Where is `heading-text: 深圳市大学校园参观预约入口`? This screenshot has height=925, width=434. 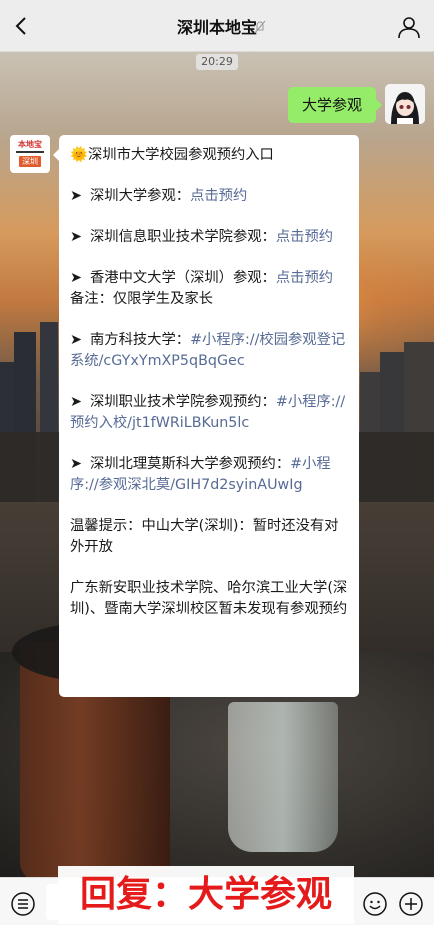 heading-text: 深圳市大学校园参观预约入口 is located at coordinates (181, 155).